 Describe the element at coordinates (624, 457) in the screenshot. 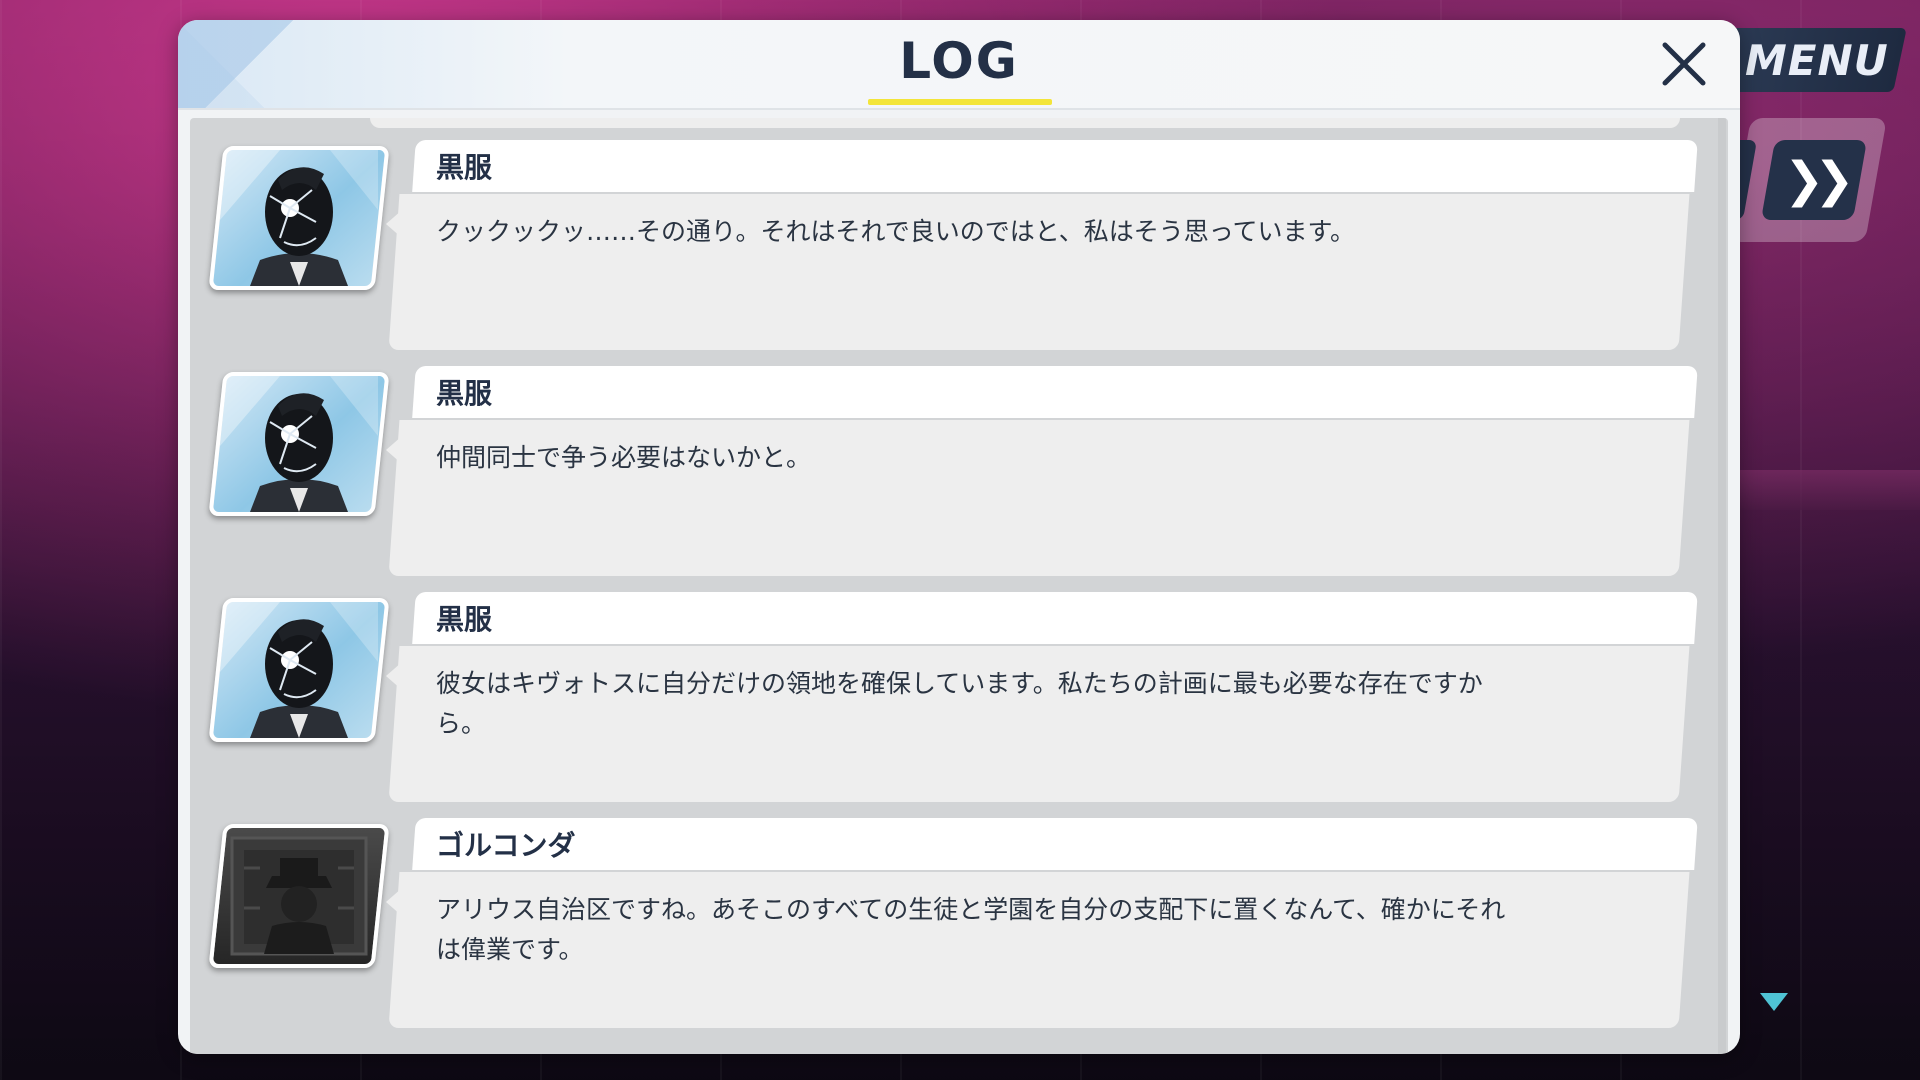

I see `dialogue-text: 仲間同士で争う必要はないかと。` at that location.